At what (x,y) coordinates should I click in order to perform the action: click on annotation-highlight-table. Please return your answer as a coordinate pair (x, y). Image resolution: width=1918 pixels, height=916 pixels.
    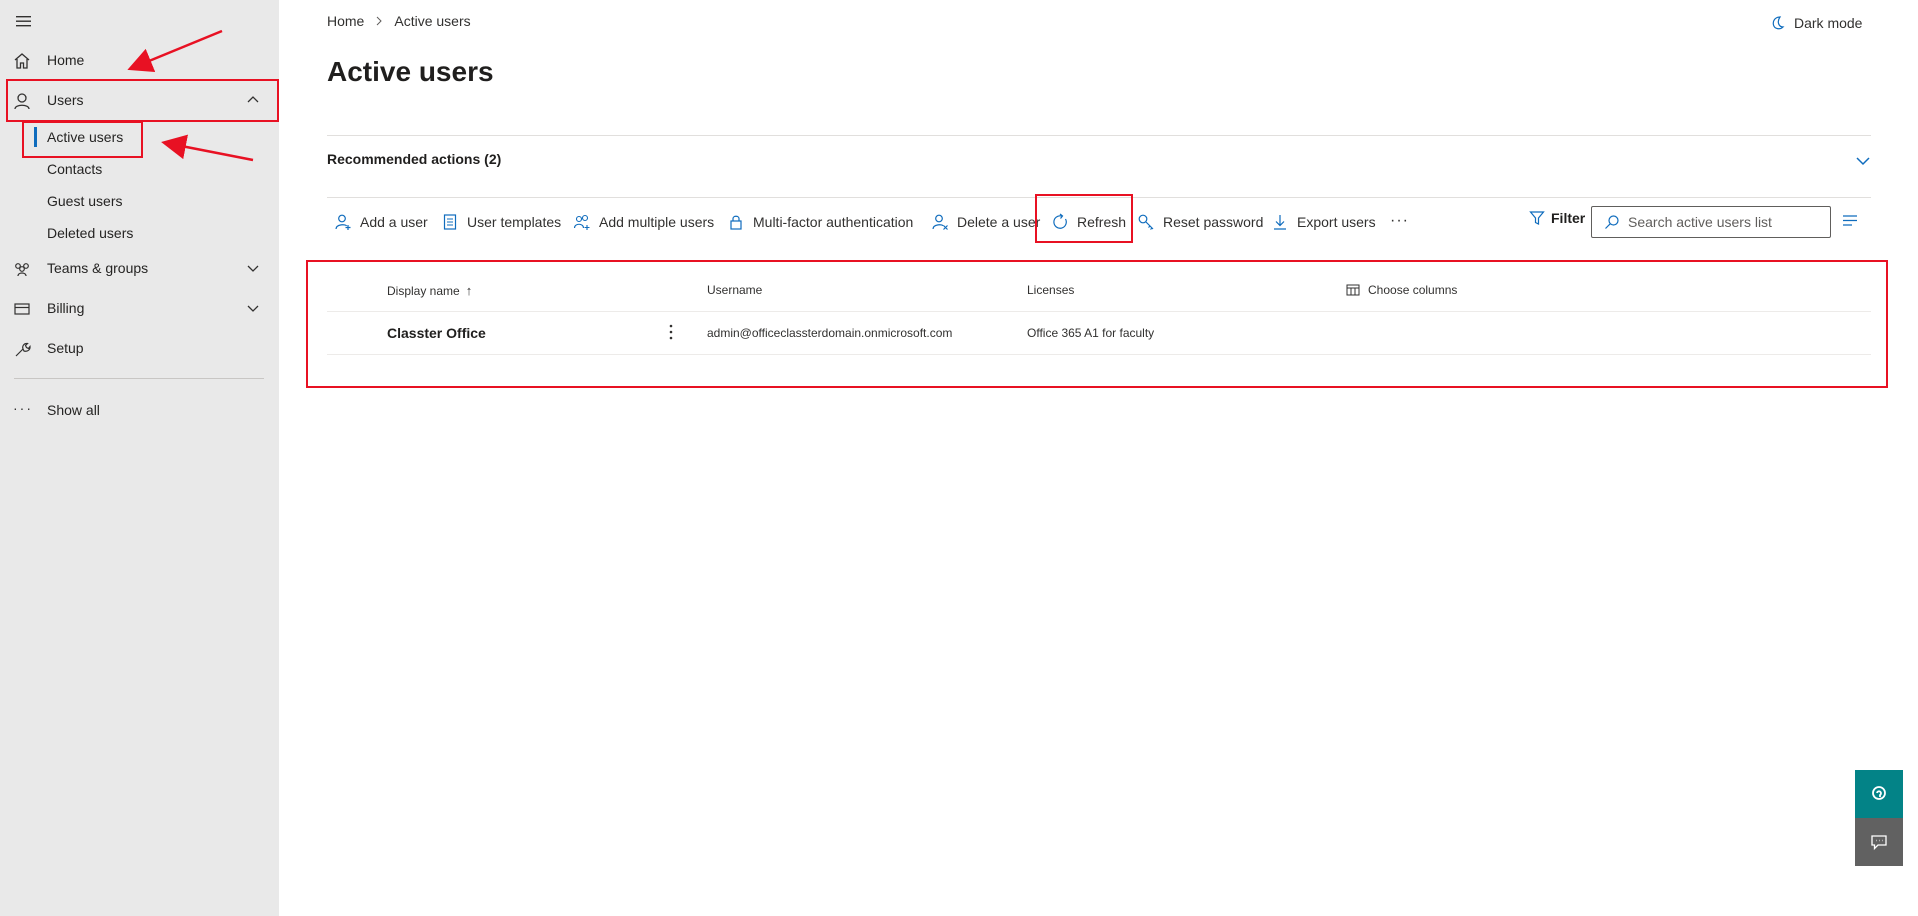
    Looking at the image, I should click on (1097, 324).